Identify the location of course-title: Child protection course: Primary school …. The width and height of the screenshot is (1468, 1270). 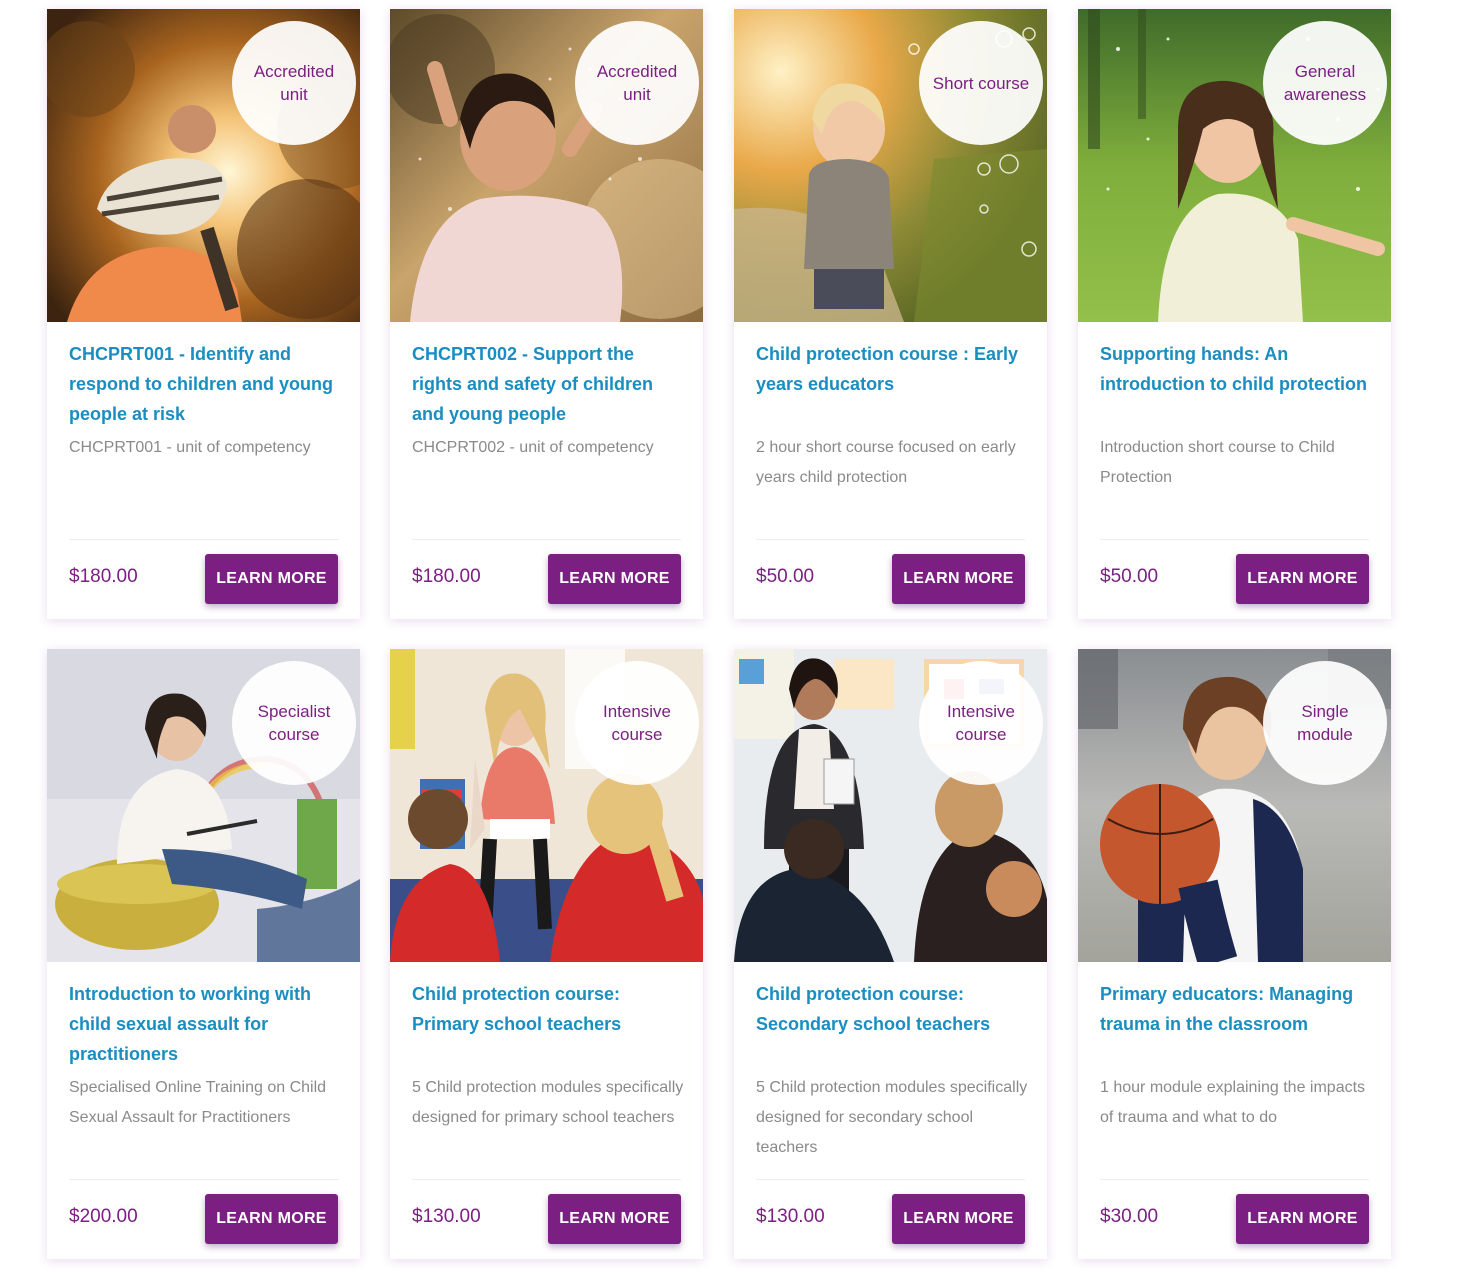
(550, 1009).